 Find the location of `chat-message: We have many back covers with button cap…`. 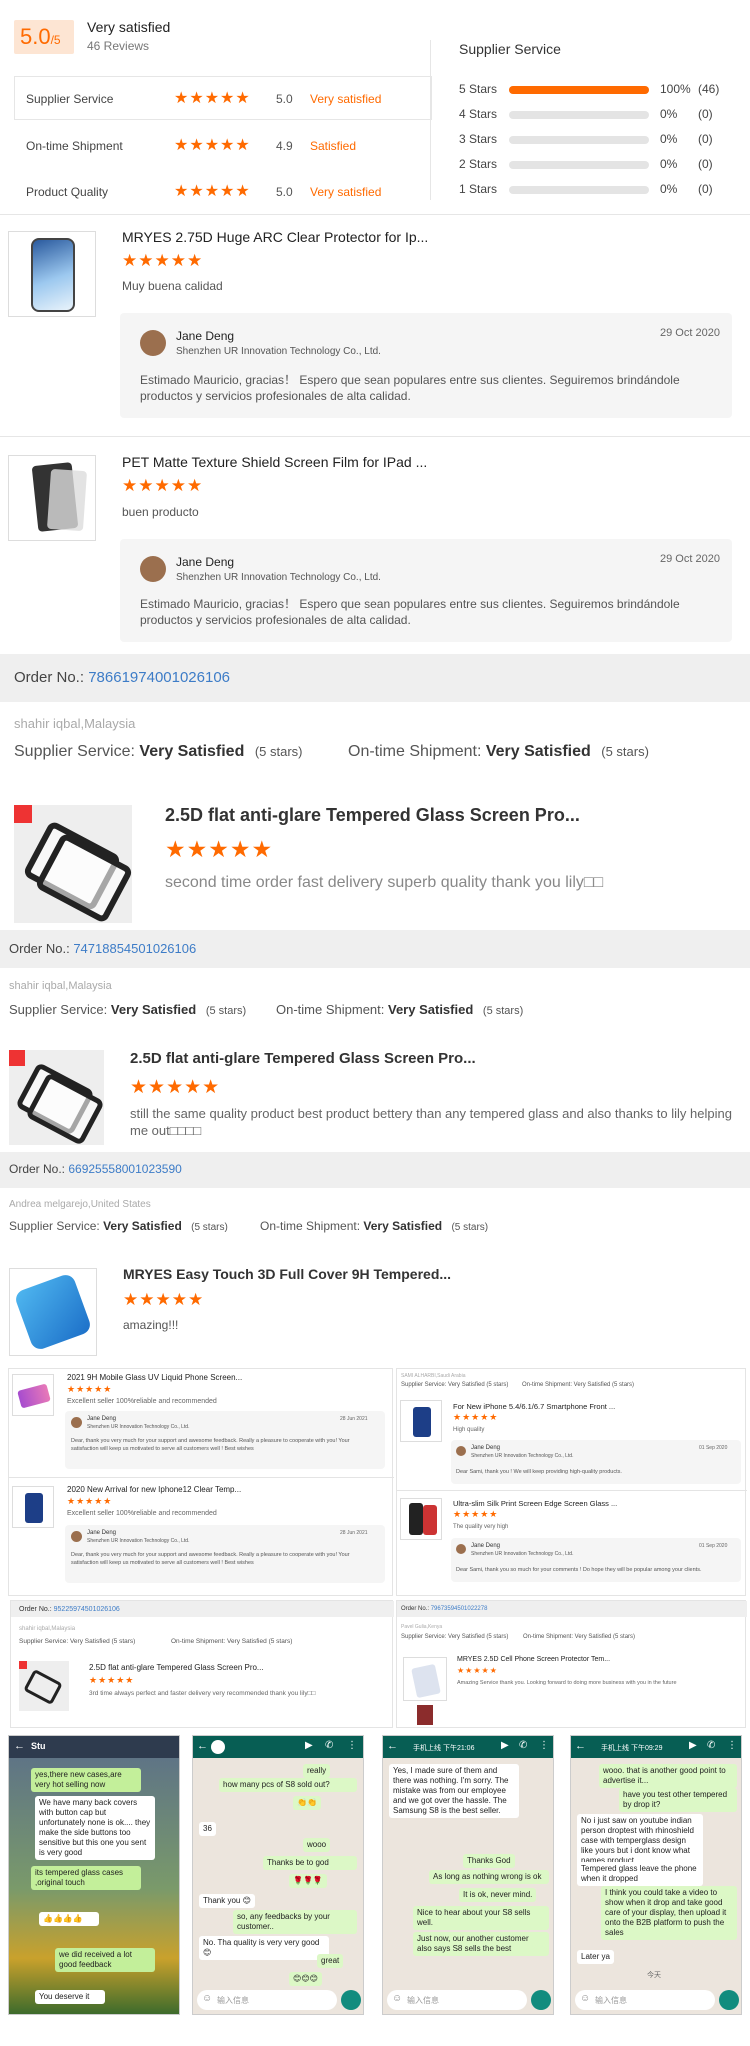

chat-message: We have many back covers with button cap… is located at coordinates (95, 1828).